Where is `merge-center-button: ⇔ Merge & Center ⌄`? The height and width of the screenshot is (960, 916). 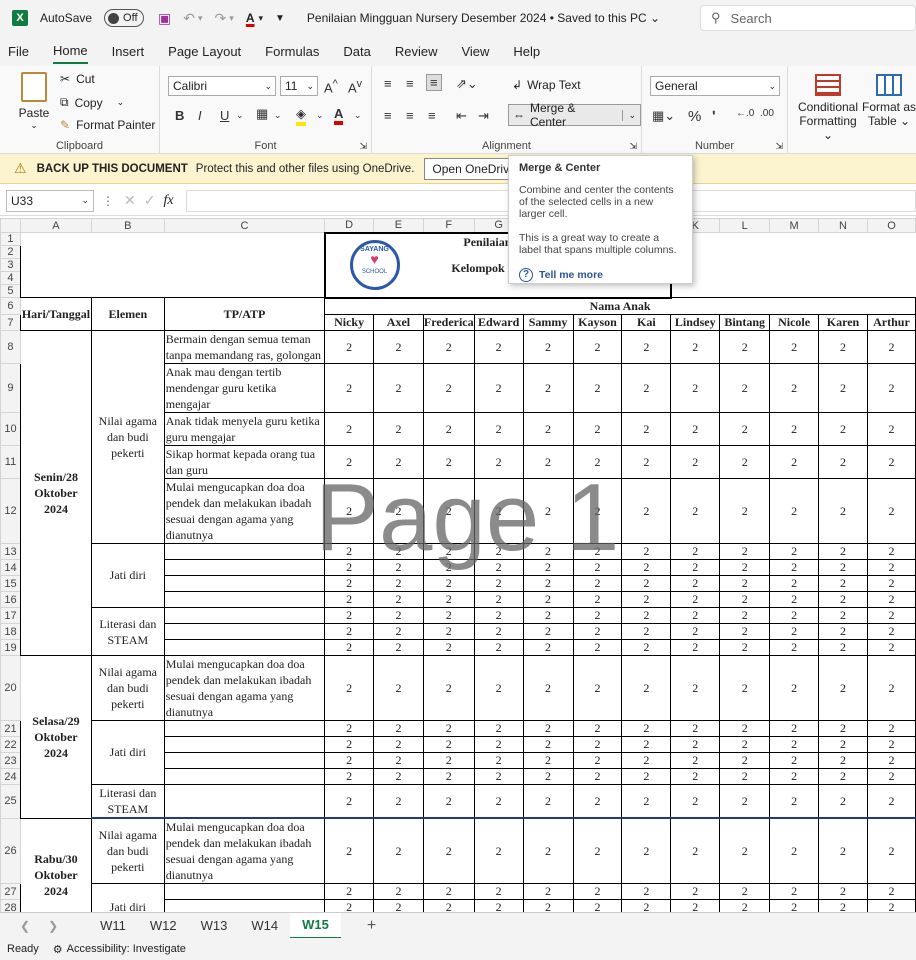 merge-center-button: ⇔ Merge & Center ⌄ is located at coordinates (574, 115).